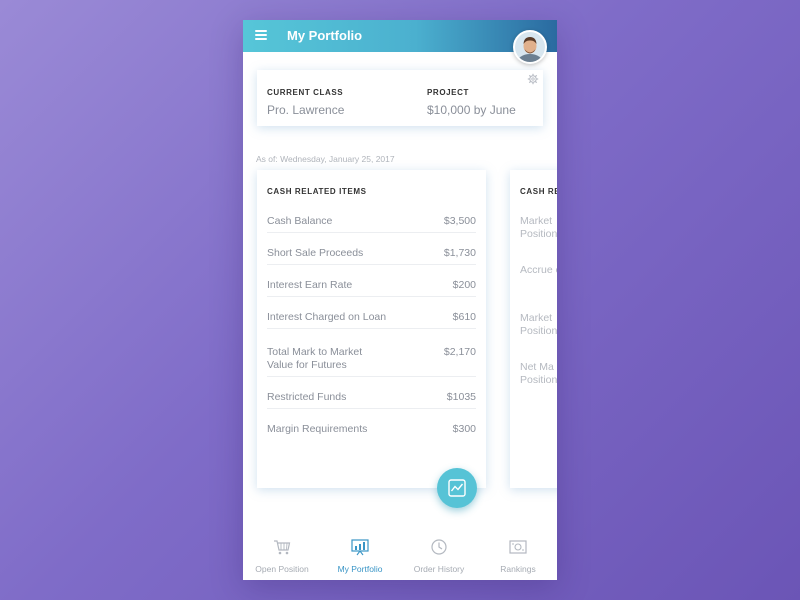 This screenshot has width=800, height=600. What do you see at coordinates (538, 373) in the screenshot?
I see `list-item: Net Ma Position` at bounding box center [538, 373].